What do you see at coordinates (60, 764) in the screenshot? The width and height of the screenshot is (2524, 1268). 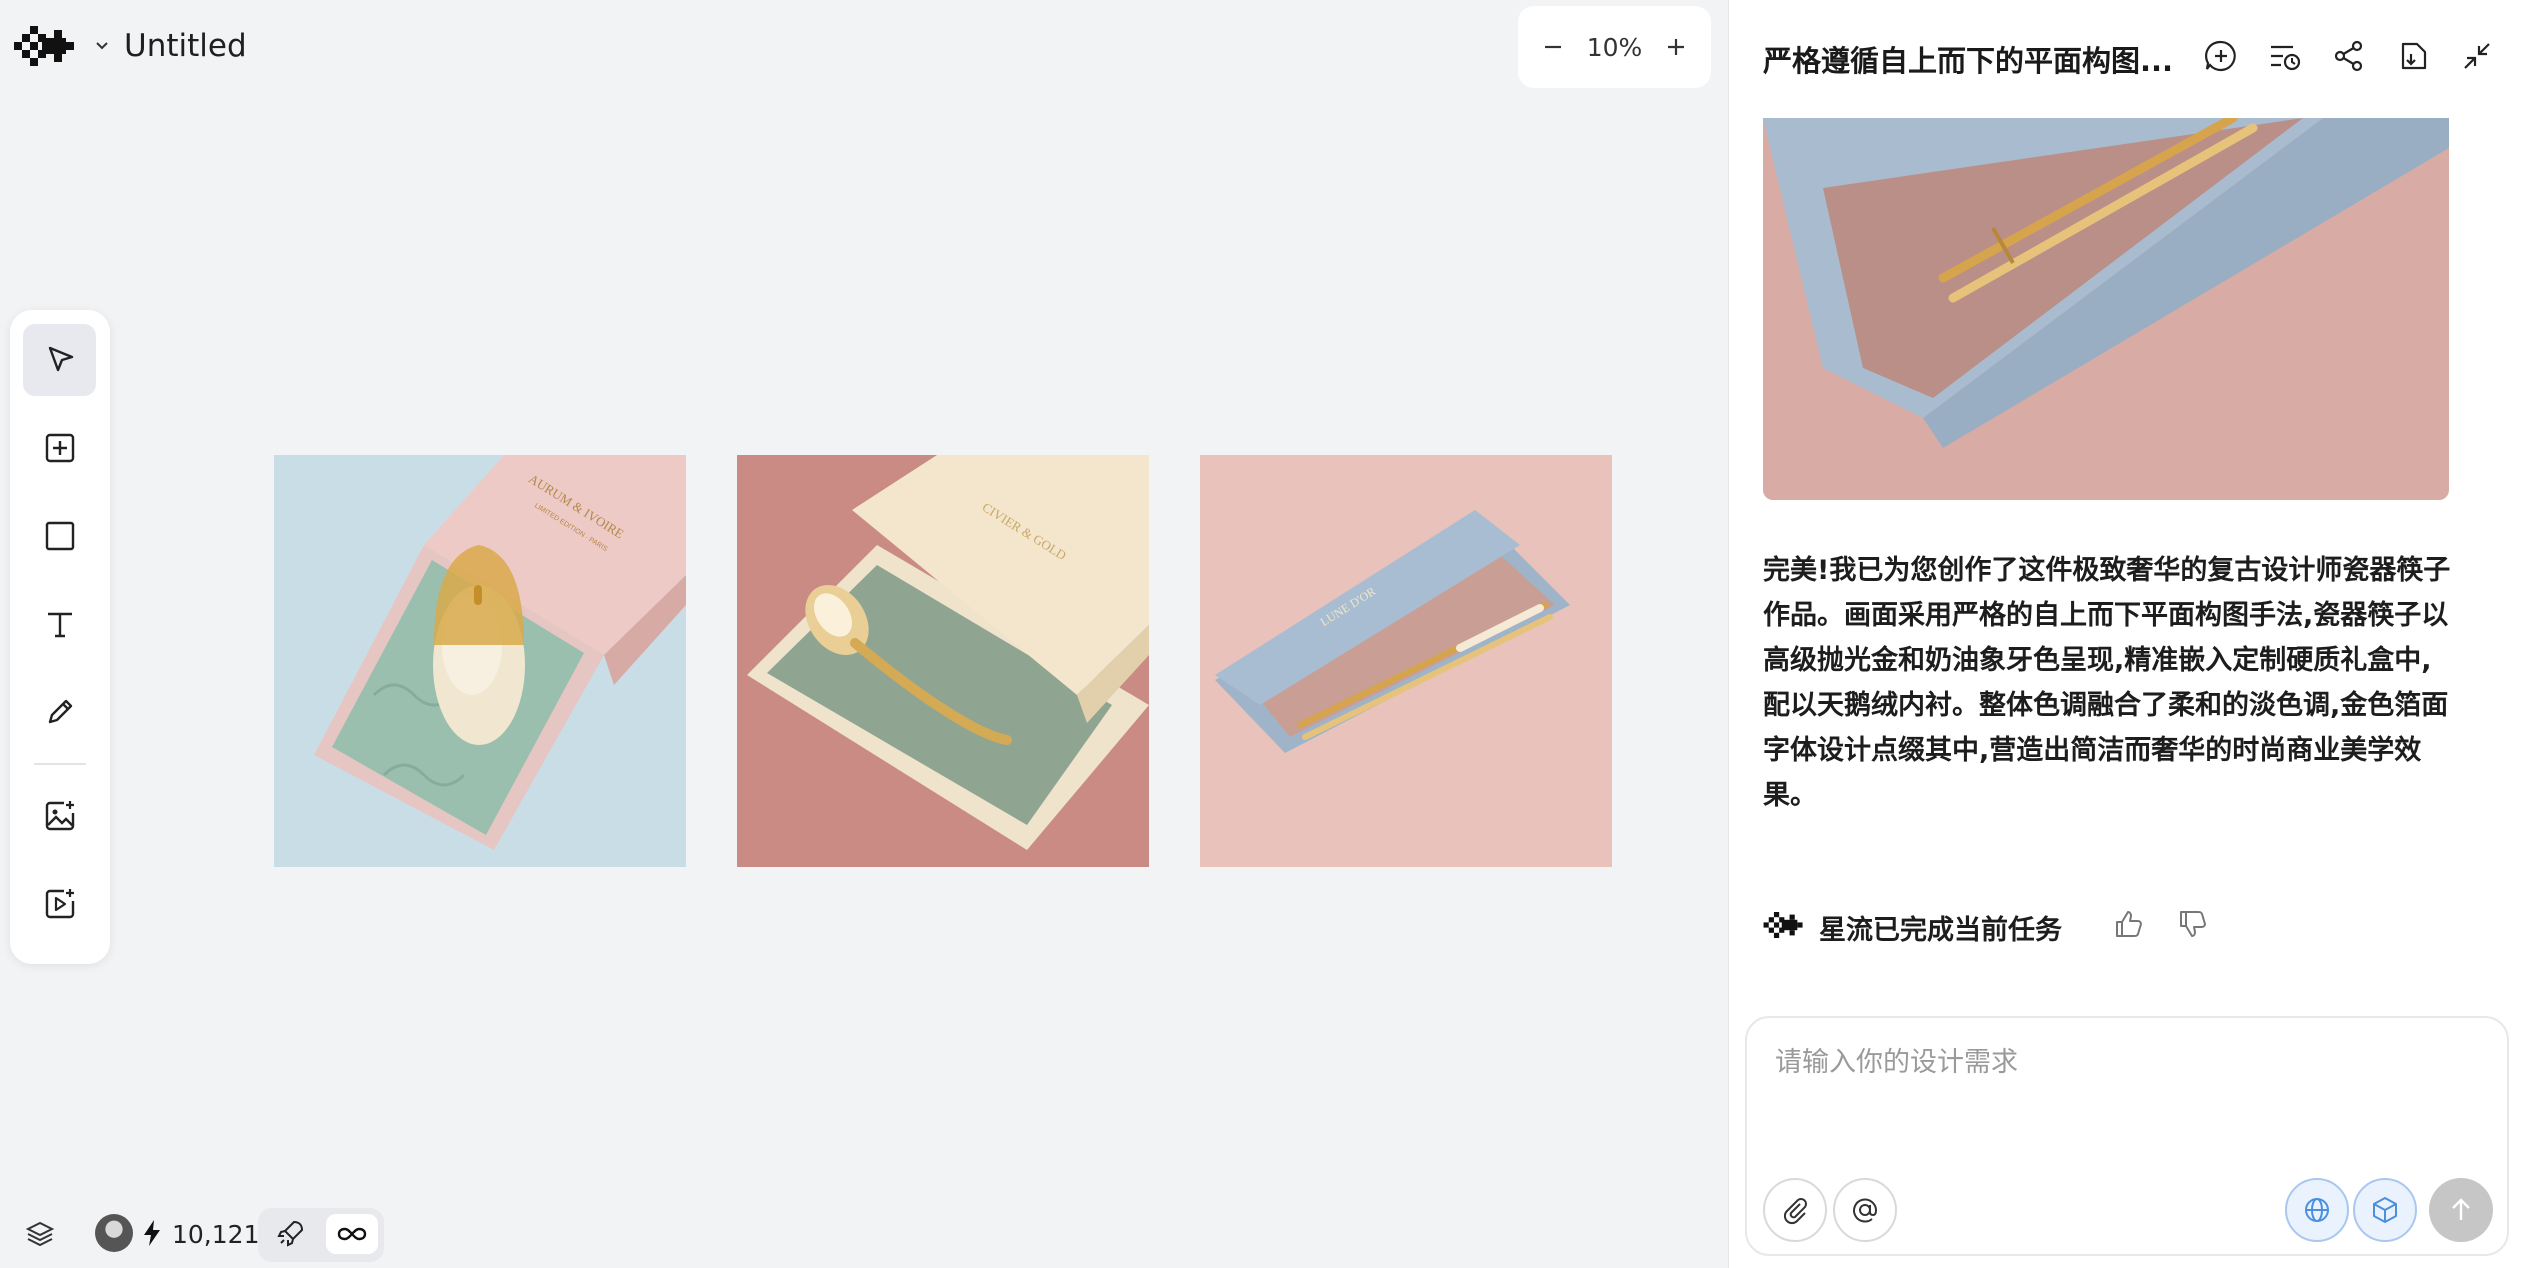 I see `toolbar-divider` at bounding box center [60, 764].